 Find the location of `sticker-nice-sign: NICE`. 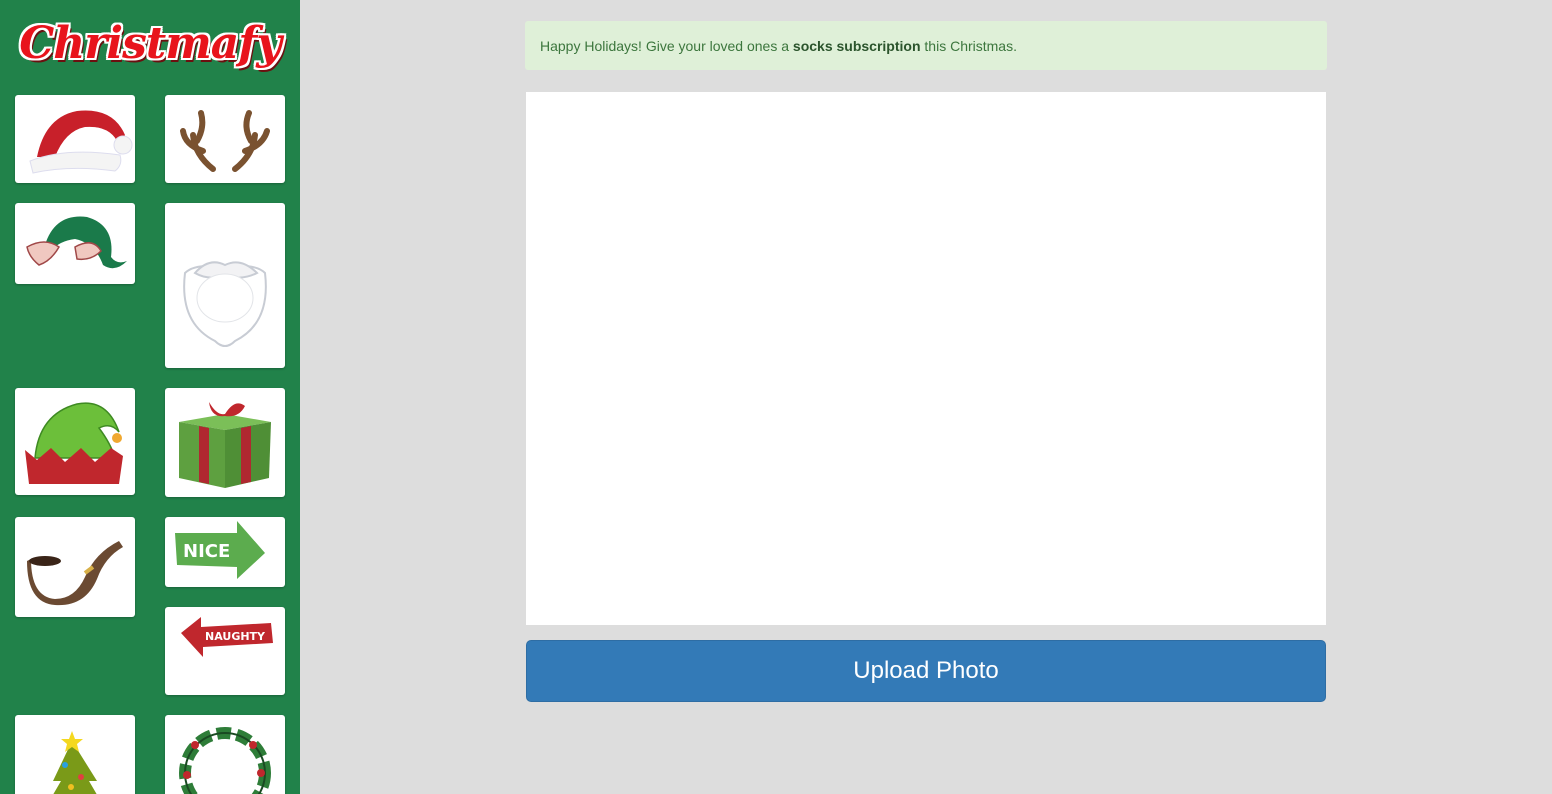

sticker-nice-sign: NICE is located at coordinates (225, 552).